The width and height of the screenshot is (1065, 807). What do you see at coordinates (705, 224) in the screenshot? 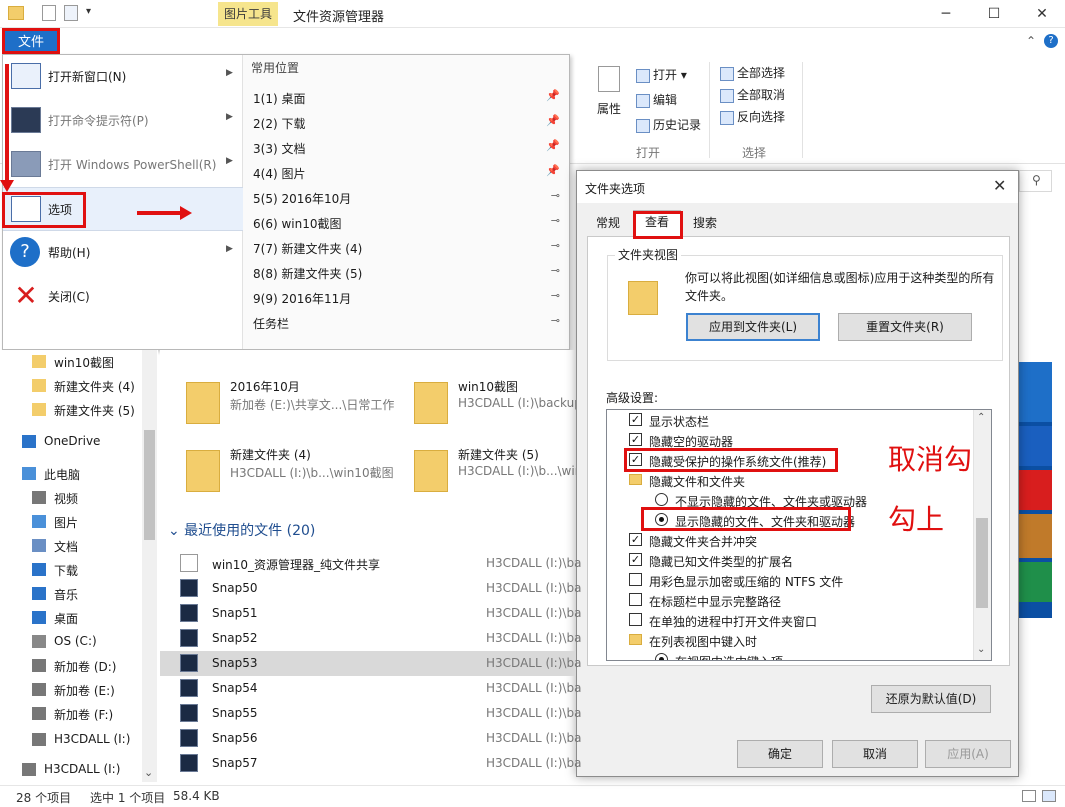
I see `tab-search: 搜索` at bounding box center [705, 224].